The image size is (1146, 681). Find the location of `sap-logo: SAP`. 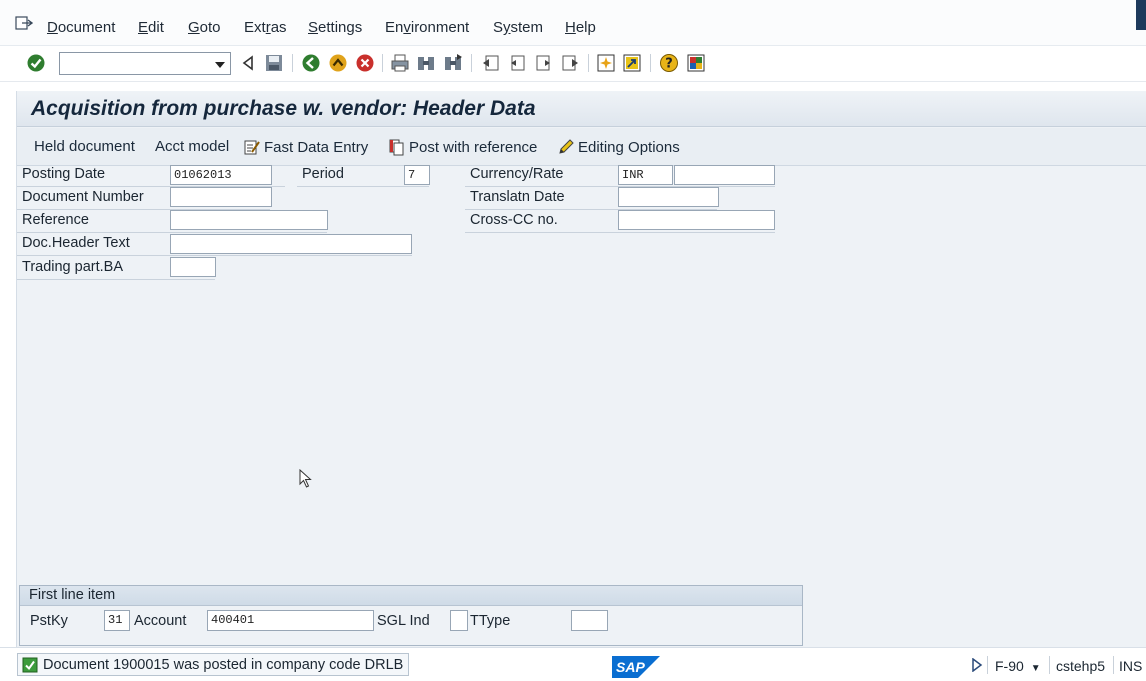

sap-logo: SAP is located at coordinates (636, 667).